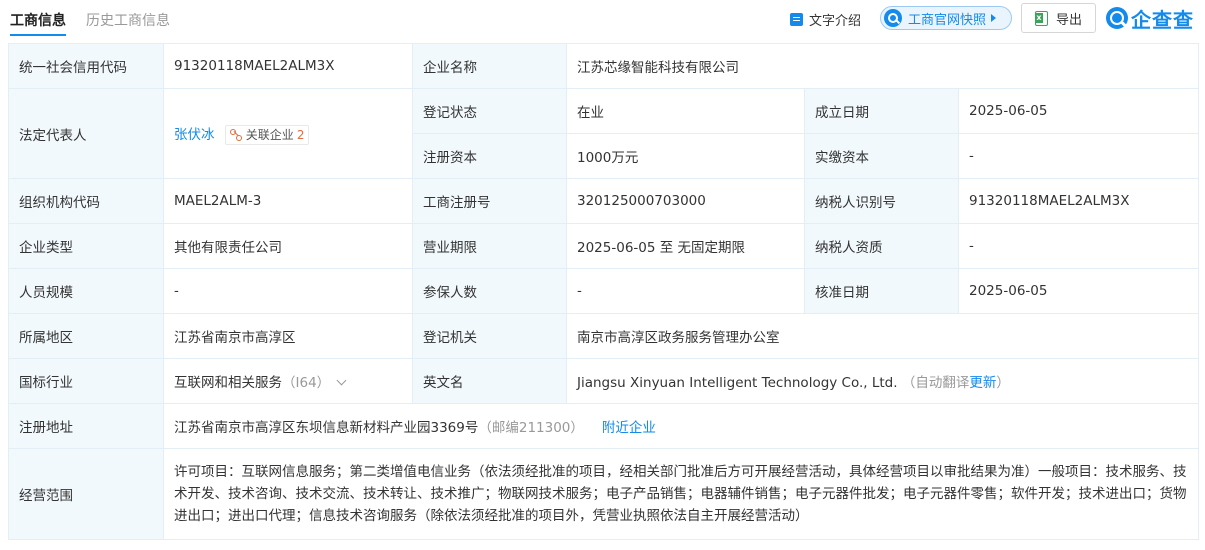  Describe the element at coordinates (86, 494) in the screenshot. I see `biz-scope-label: 经营范围` at that location.